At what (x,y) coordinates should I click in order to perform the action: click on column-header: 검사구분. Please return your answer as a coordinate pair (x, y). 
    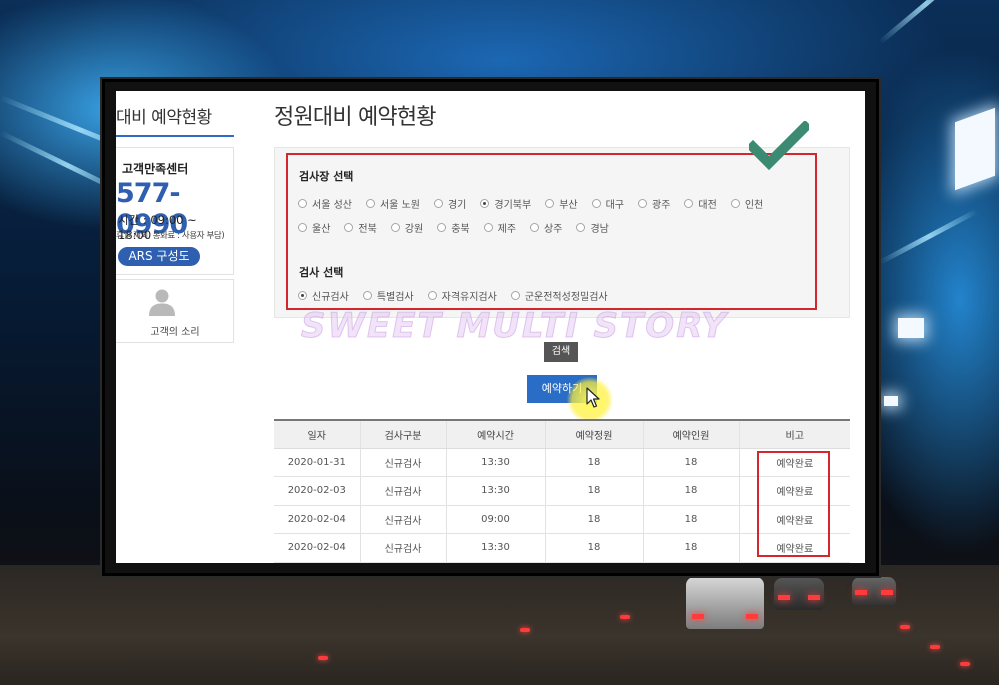
    Looking at the image, I should click on (402, 434).